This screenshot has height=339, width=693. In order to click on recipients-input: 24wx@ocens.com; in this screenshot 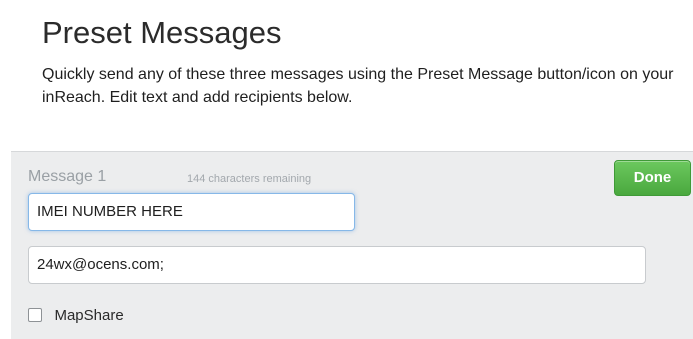, I will do `click(337, 265)`.